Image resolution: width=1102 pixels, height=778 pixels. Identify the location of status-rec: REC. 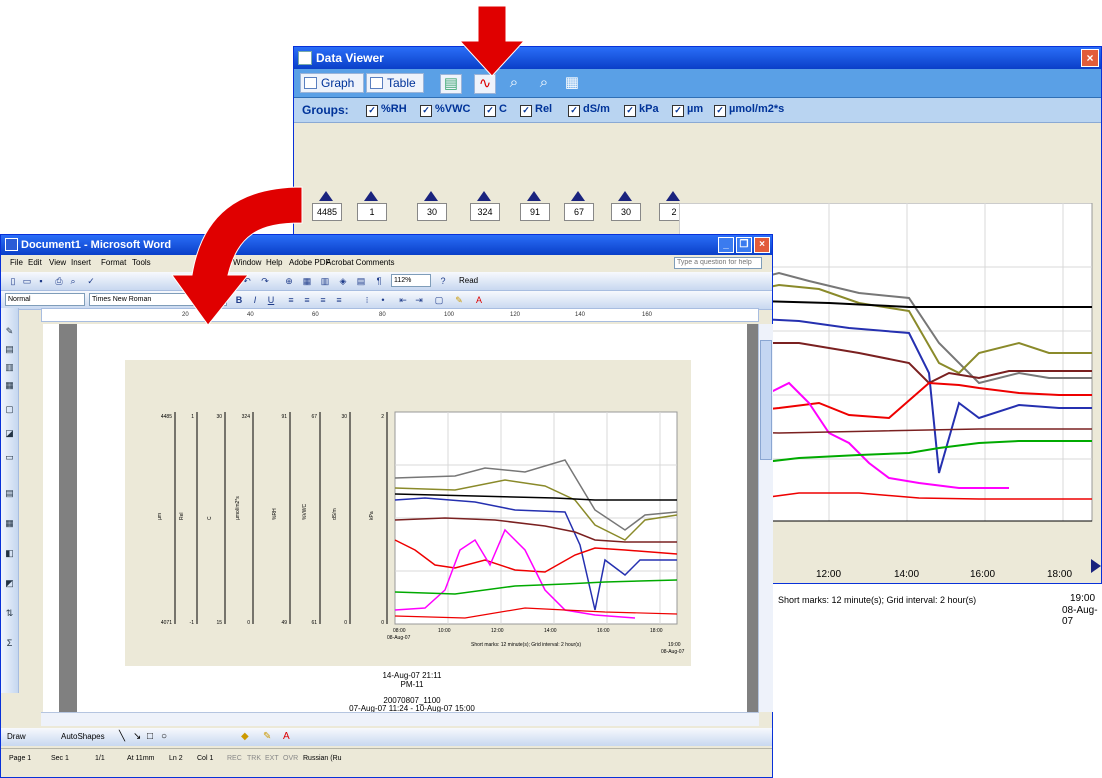
(234, 759).